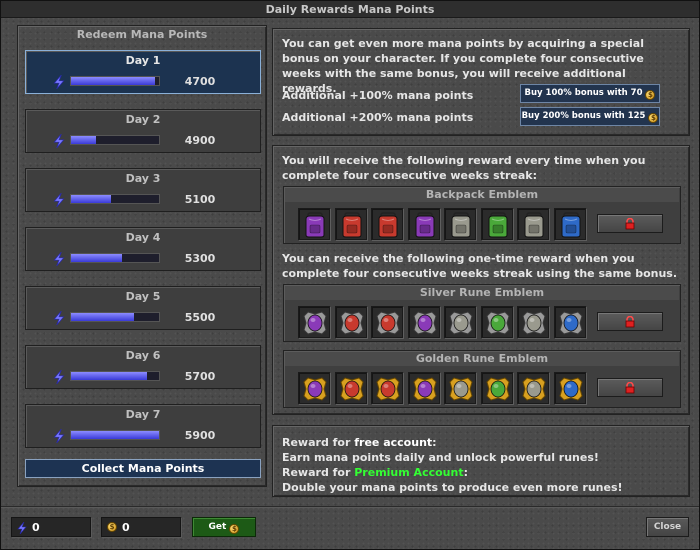 The image size is (700, 550). What do you see at coordinates (200, 376) in the screenshot?
I see `day-mana-value: 5700` at bounding box center [200, 376].